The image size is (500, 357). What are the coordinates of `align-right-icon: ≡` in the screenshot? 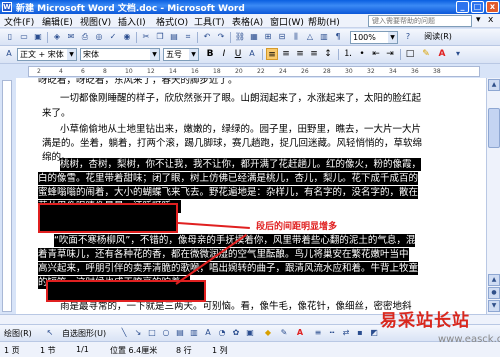 It's located at (300, 54).